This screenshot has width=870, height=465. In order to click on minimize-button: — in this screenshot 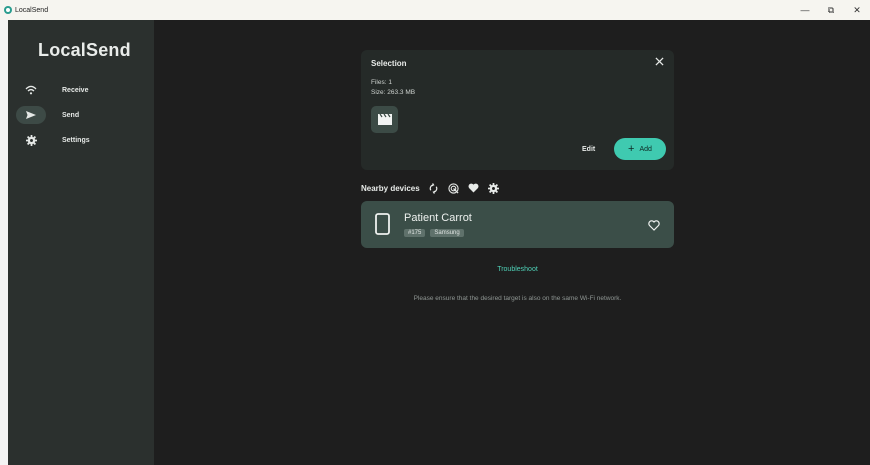, I will do `click(805, 10)`.